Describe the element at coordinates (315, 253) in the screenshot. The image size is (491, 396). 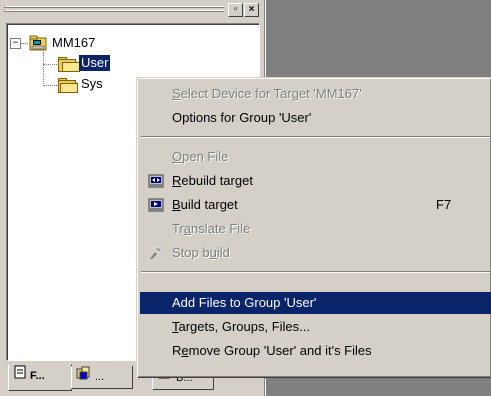
I see `menu-item-stop-build: Stop build` at that location.